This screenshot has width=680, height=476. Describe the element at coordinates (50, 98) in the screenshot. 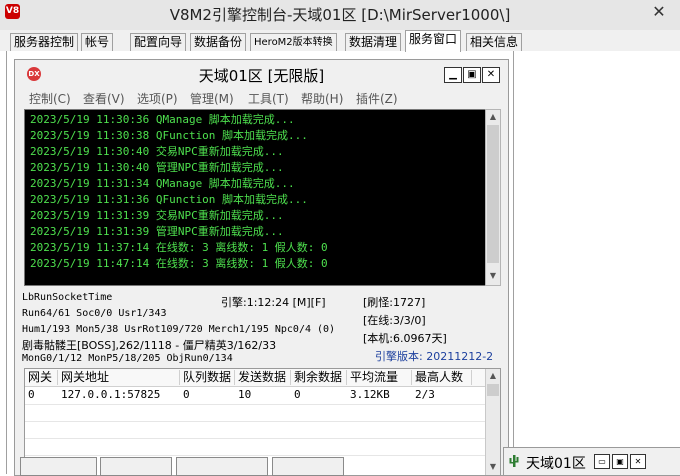

I see `menu-control: 控制(C)` at that location.